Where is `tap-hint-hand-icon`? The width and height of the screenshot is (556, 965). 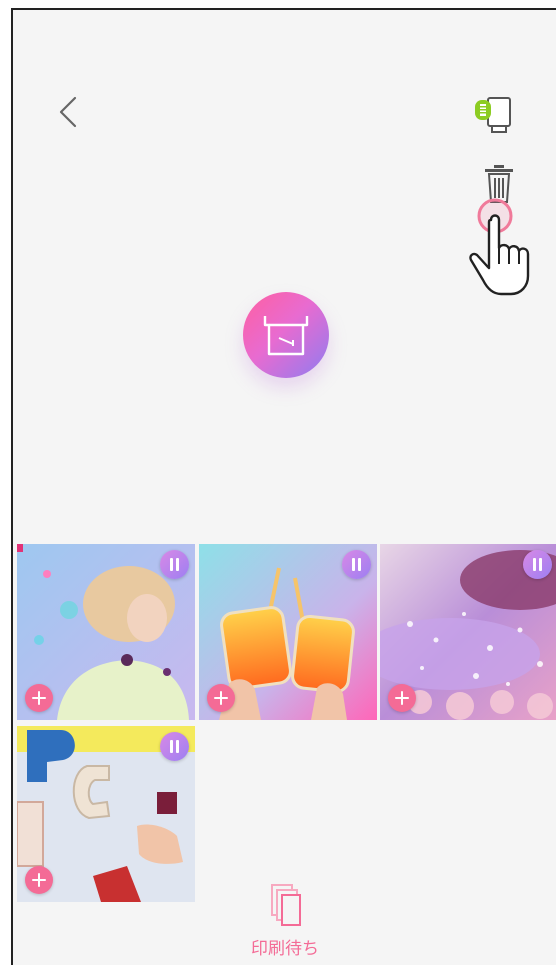
tap-hint-hand-icon is located at coordinates (499, 247).